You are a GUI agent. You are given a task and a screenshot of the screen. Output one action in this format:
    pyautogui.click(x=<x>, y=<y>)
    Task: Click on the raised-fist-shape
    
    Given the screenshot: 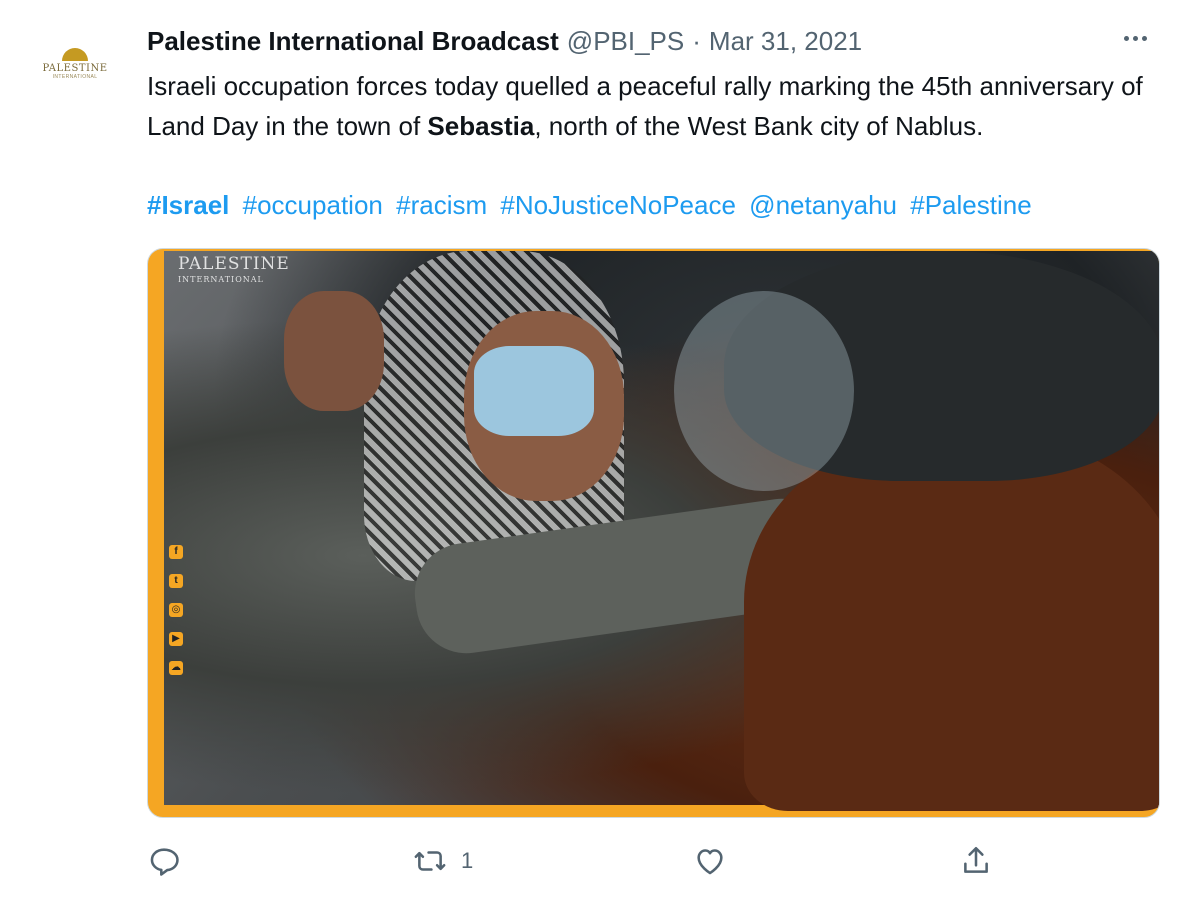 What is the action you would take?
    pyautogui.click(x=334, y=351)
    